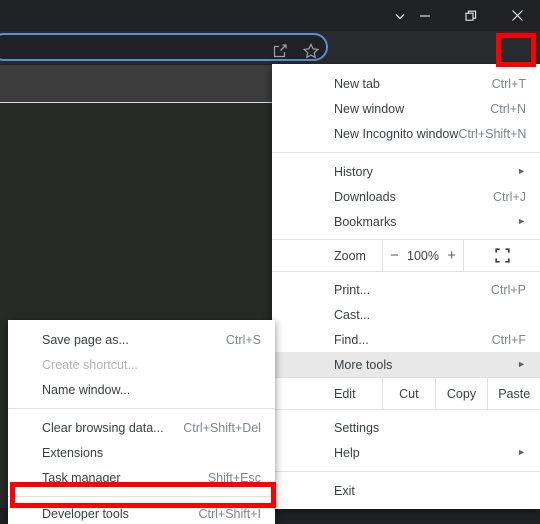  What do you see at coordinates (357, 427) in the screenshot?
I see `menu-label: Settings` at bounding box center [357, 427].